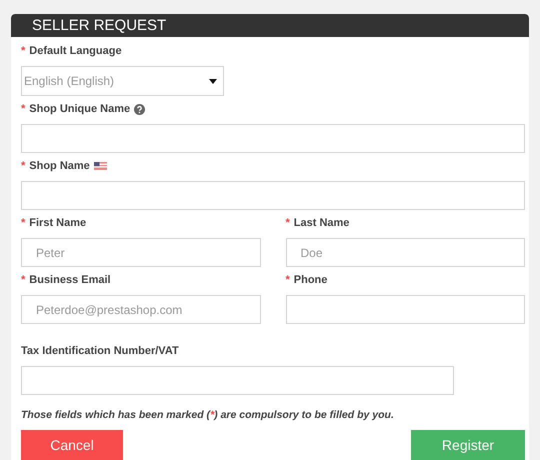 Image resolution: width=540 pixels, height=460 pixels. Describe the element at coordinates (140, 309) in the screenshot. I see `input-field: Peterdoe@prestashop.com` at that location.